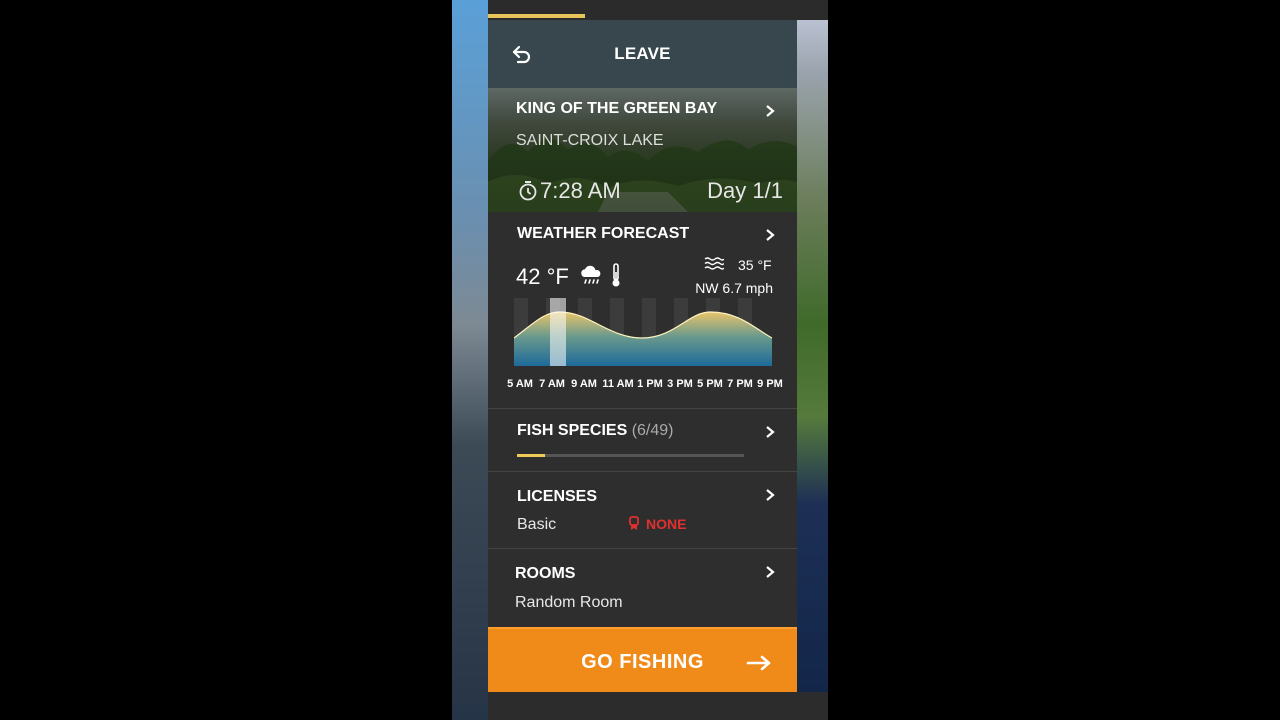  I want to click on panel-header: LEAVE, so click(642, 54).